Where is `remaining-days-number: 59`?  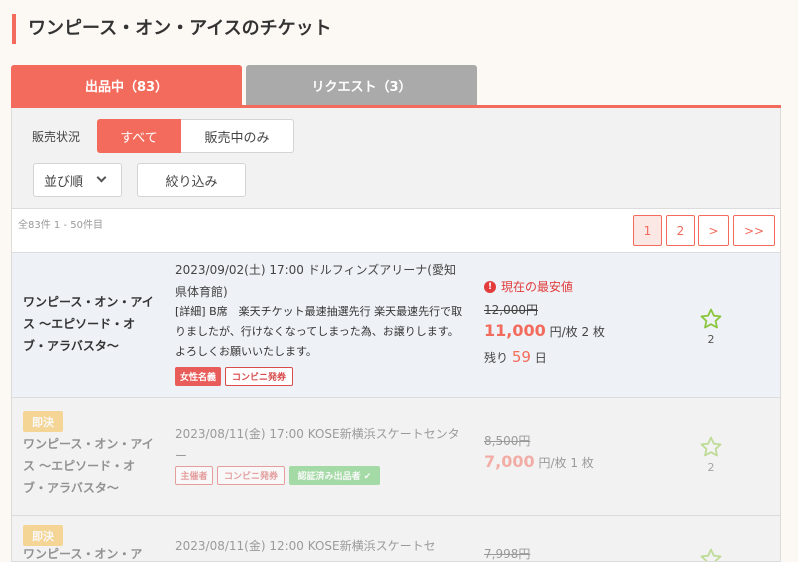 remaining-days-number: 59 is located at coordinates (521, 357).